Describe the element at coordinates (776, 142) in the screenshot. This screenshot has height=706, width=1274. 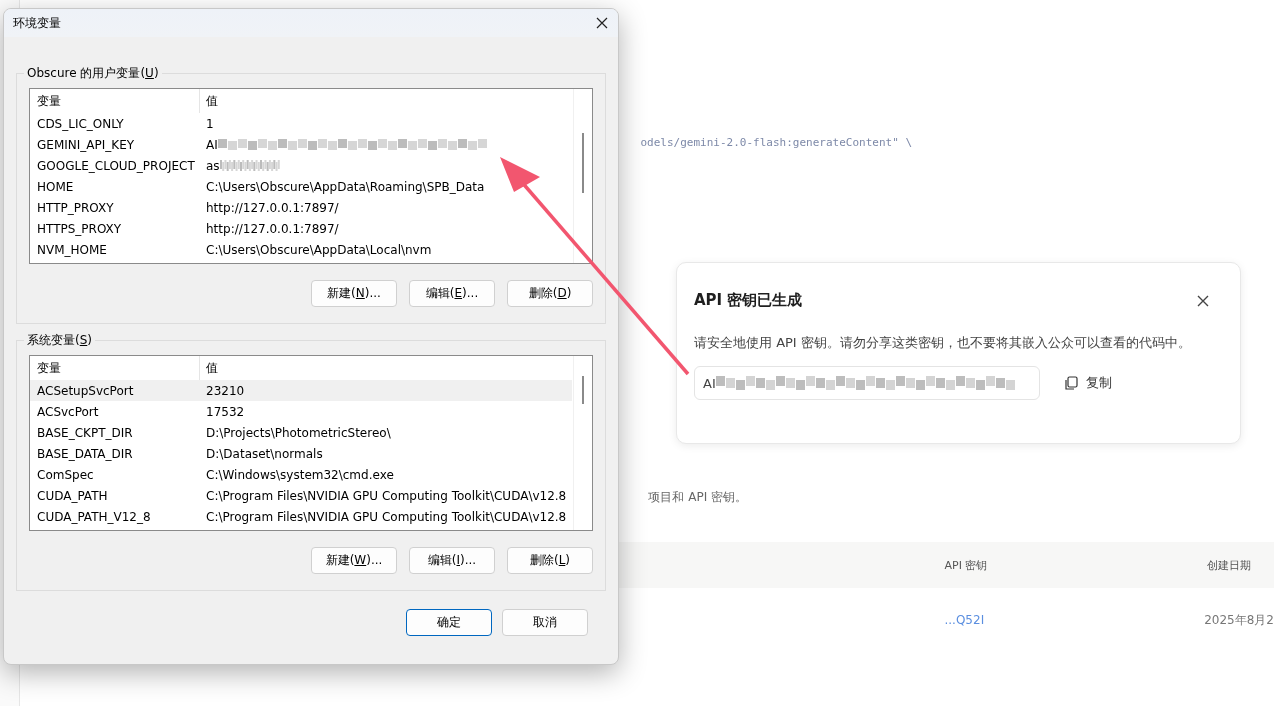
I see `code-line: odels/gemini-2.0-flash:generateContent" \` at that location.